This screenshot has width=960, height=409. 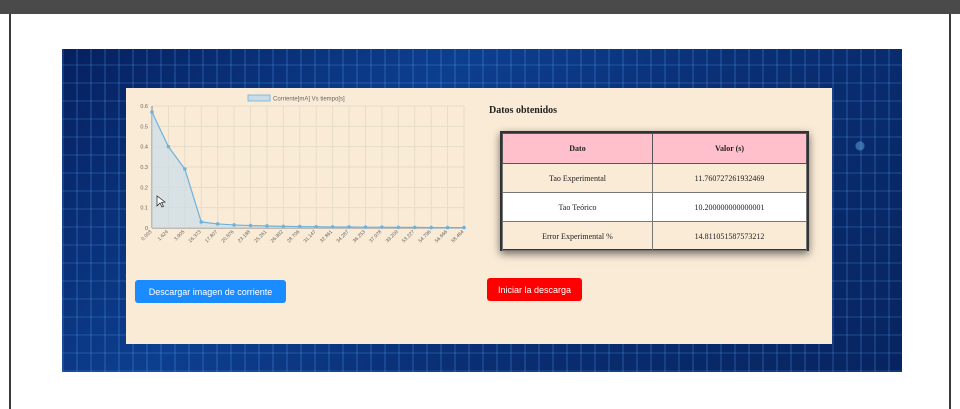 I want to click on y-tick-label: 0.1, so click(x=144, y=209).